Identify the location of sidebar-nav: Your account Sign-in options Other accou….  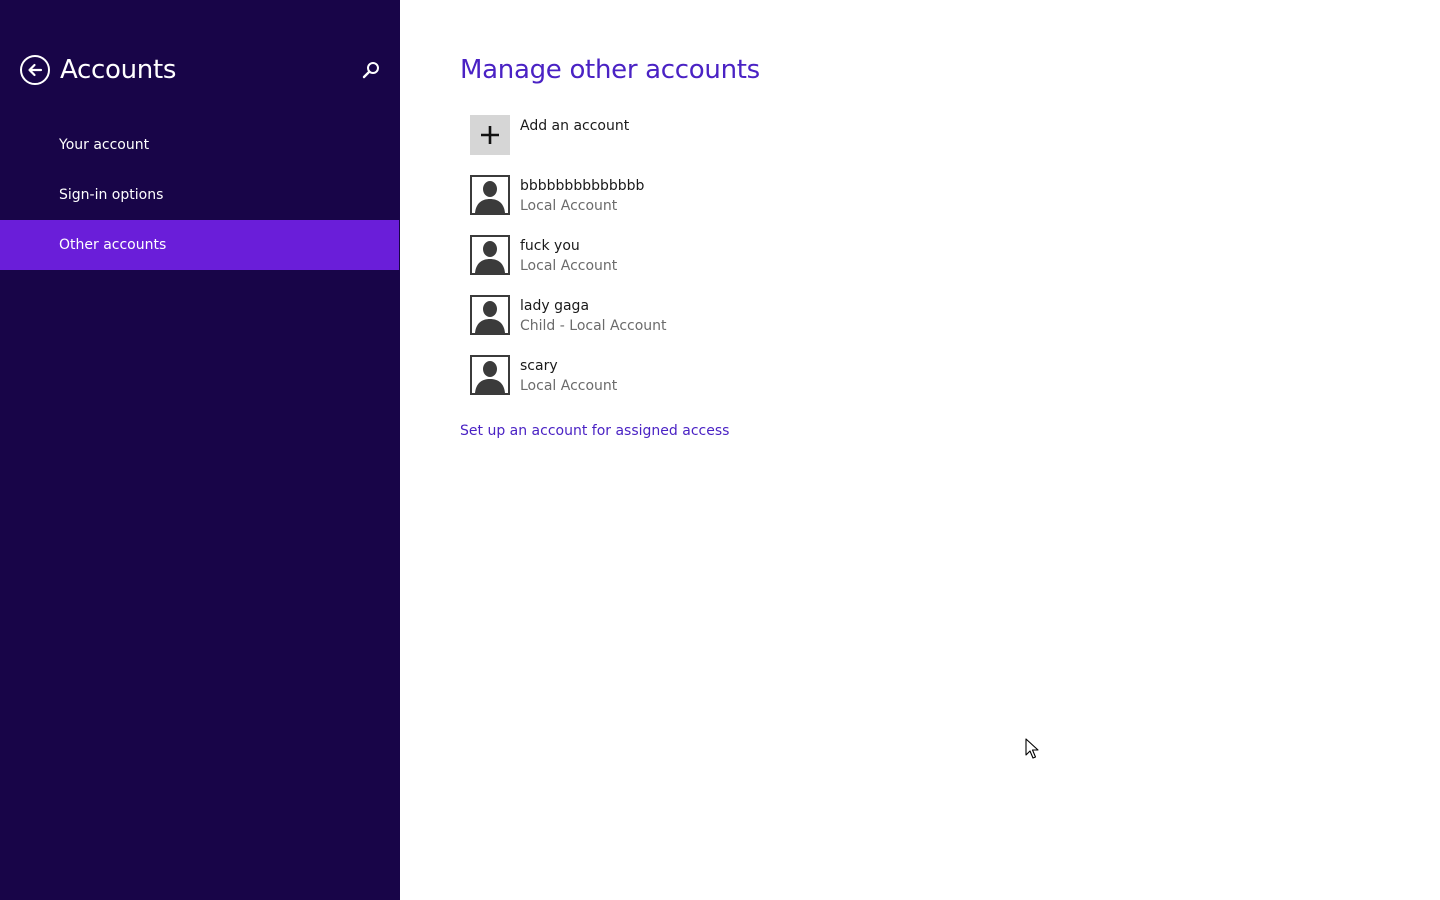
(199, 195).